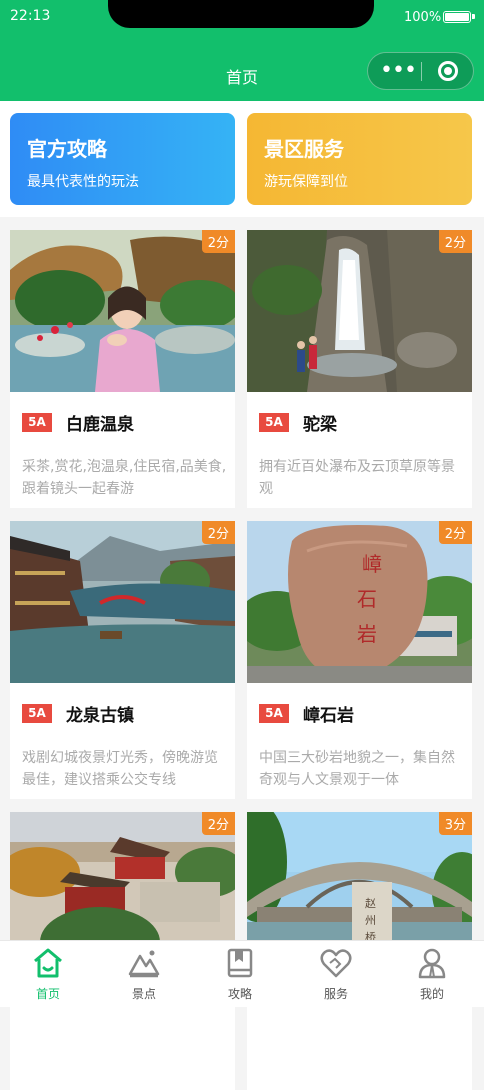  I want to click on tab-mine: 我的, so click(432, 974).